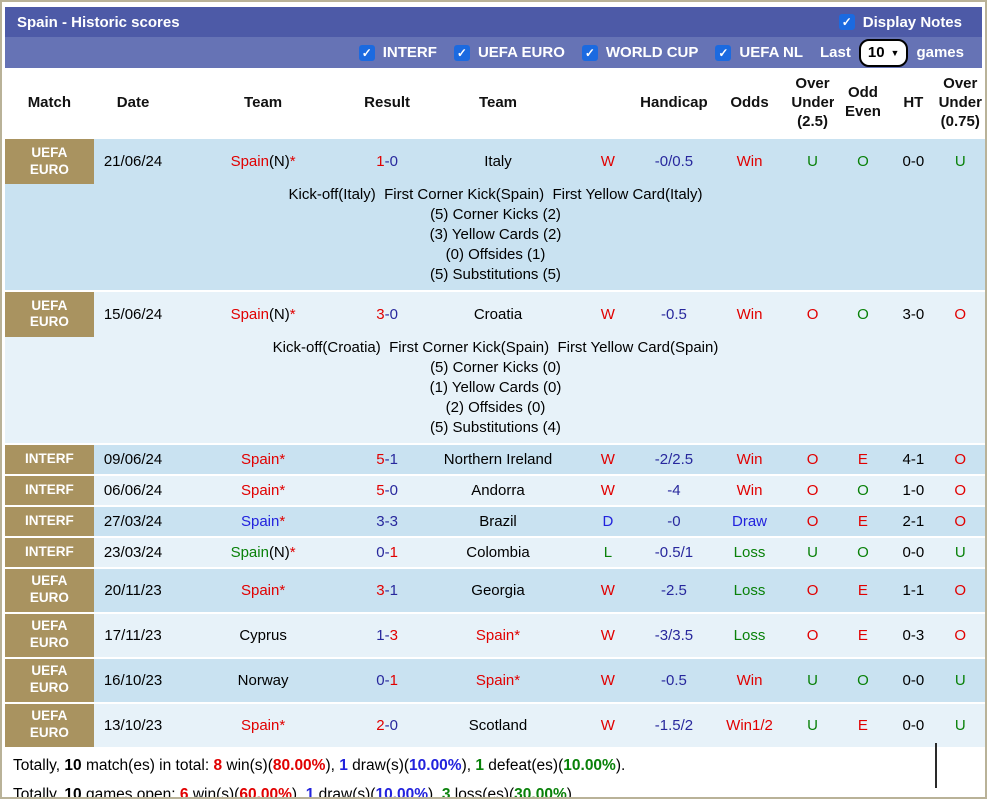  What do you see at coordinates (913, 103) in the screenshot?
I see `column-header-ht: HT` at bounding box center [913, 103].